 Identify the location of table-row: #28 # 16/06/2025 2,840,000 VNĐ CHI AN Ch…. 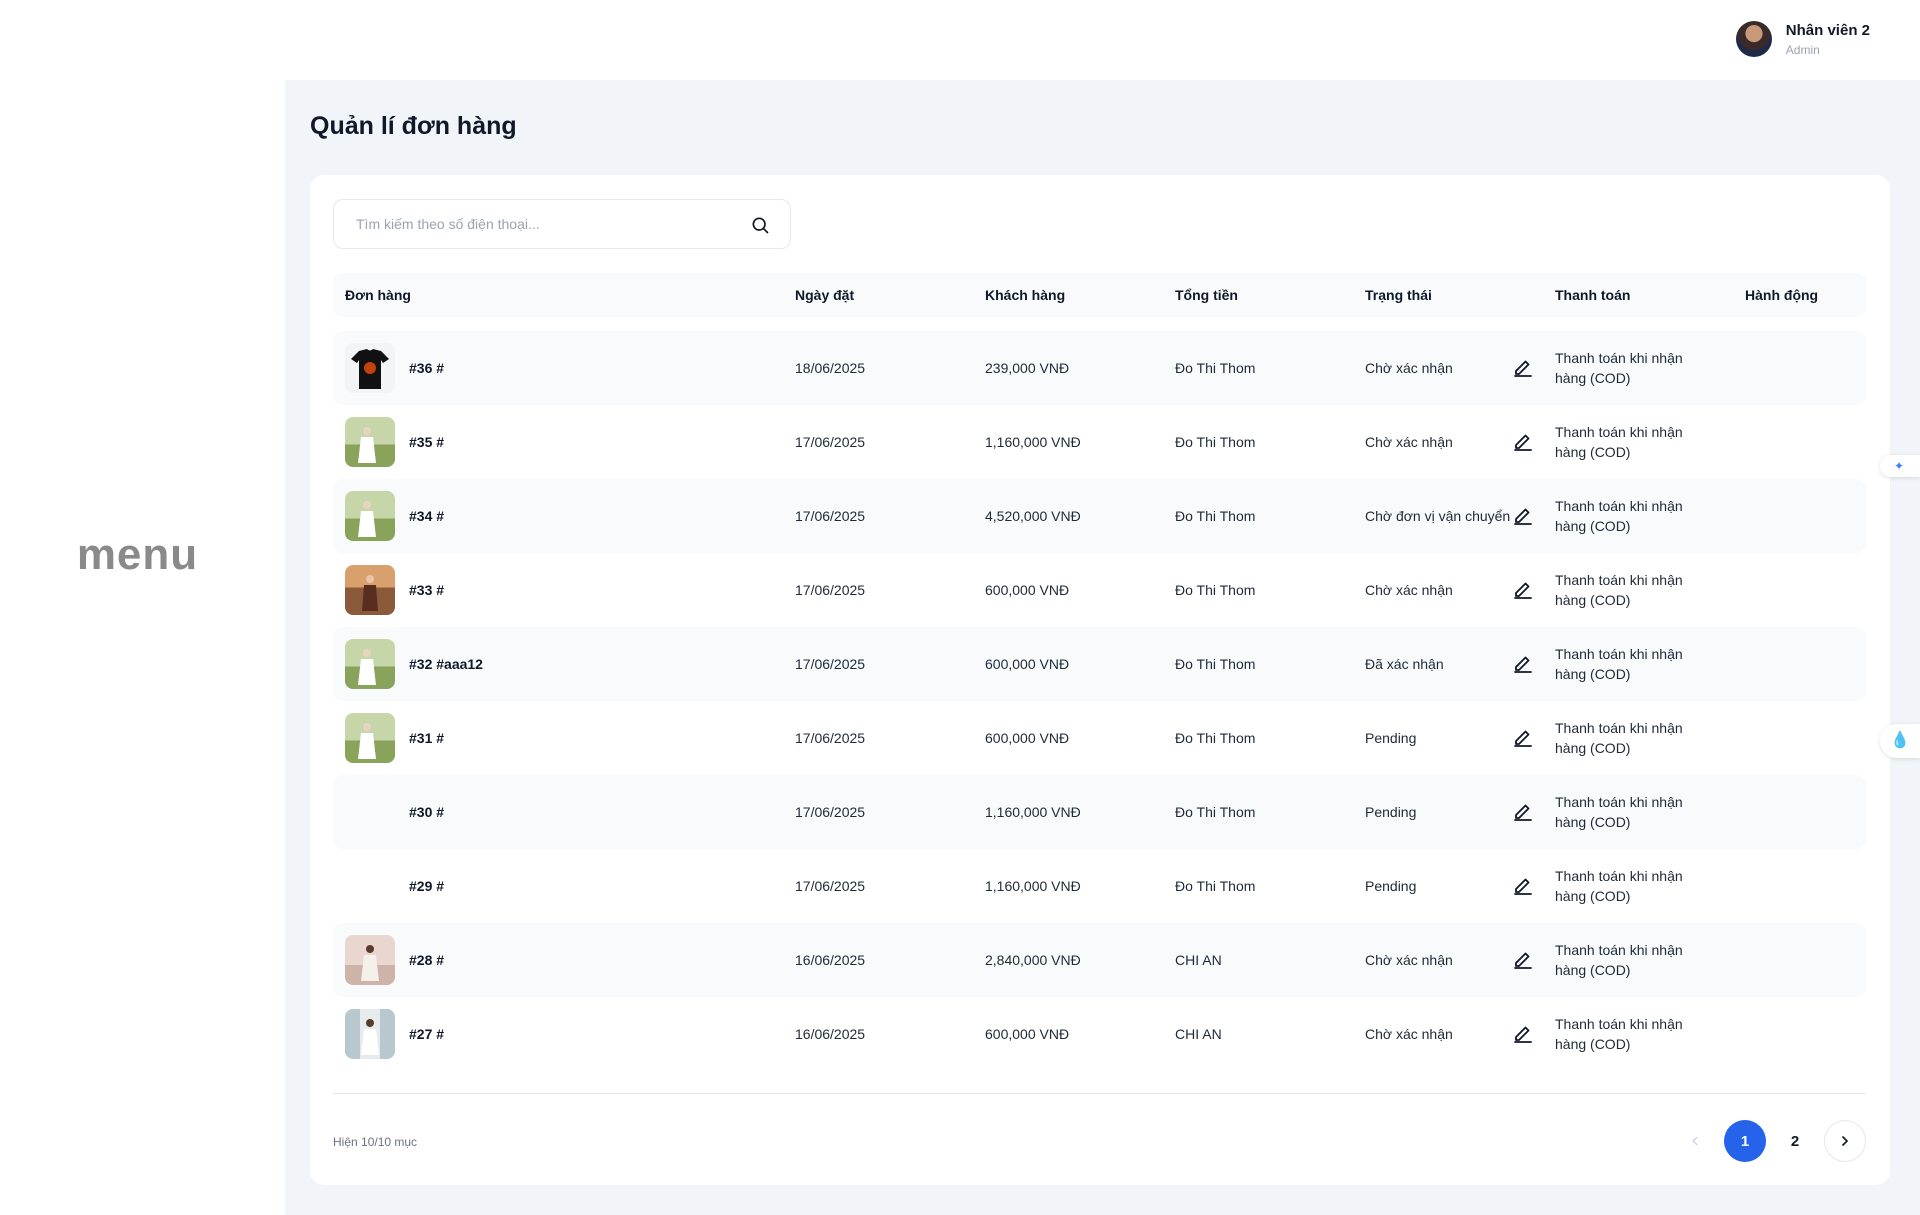
(1099, 960).